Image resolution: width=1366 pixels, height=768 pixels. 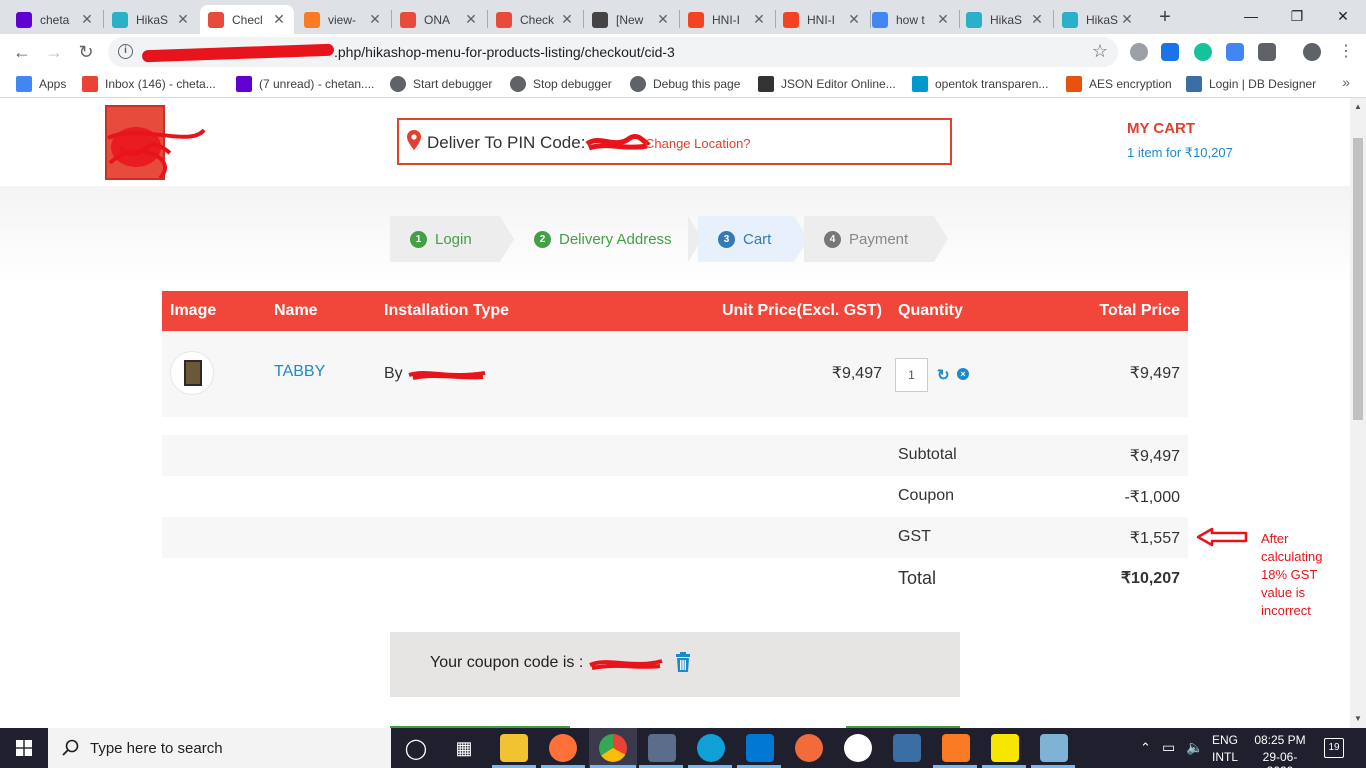 I want to click on step-delivery-address: 2 Delivery Address, so click(x=599, y=239).